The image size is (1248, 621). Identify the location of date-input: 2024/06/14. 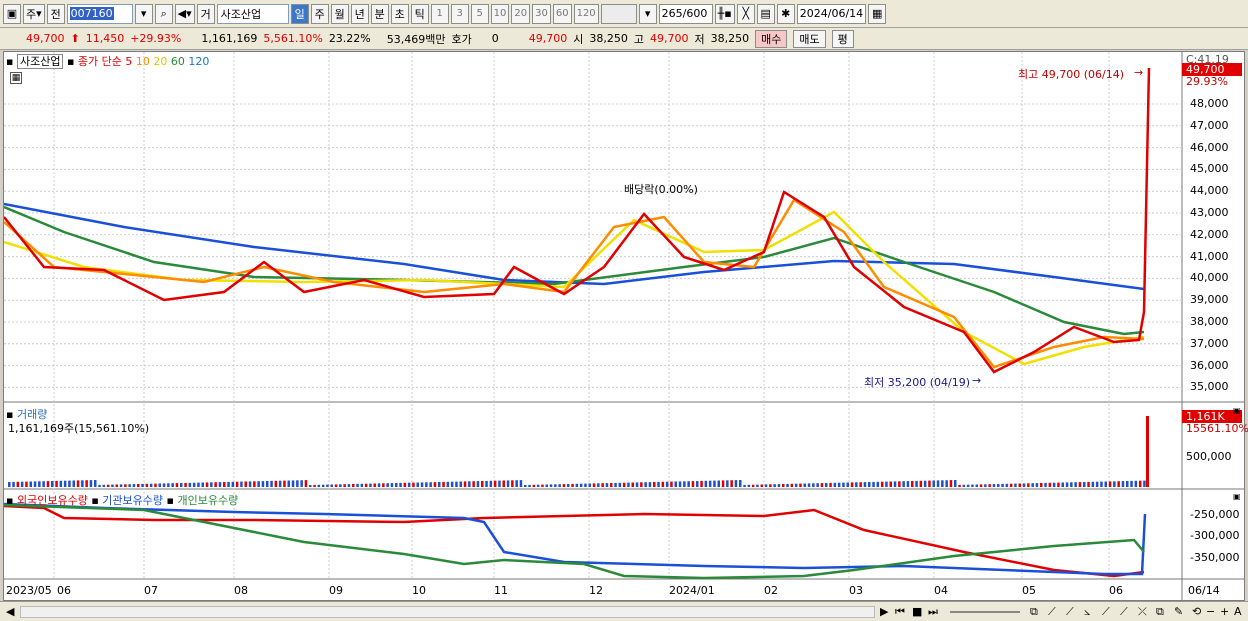
(831, 13).